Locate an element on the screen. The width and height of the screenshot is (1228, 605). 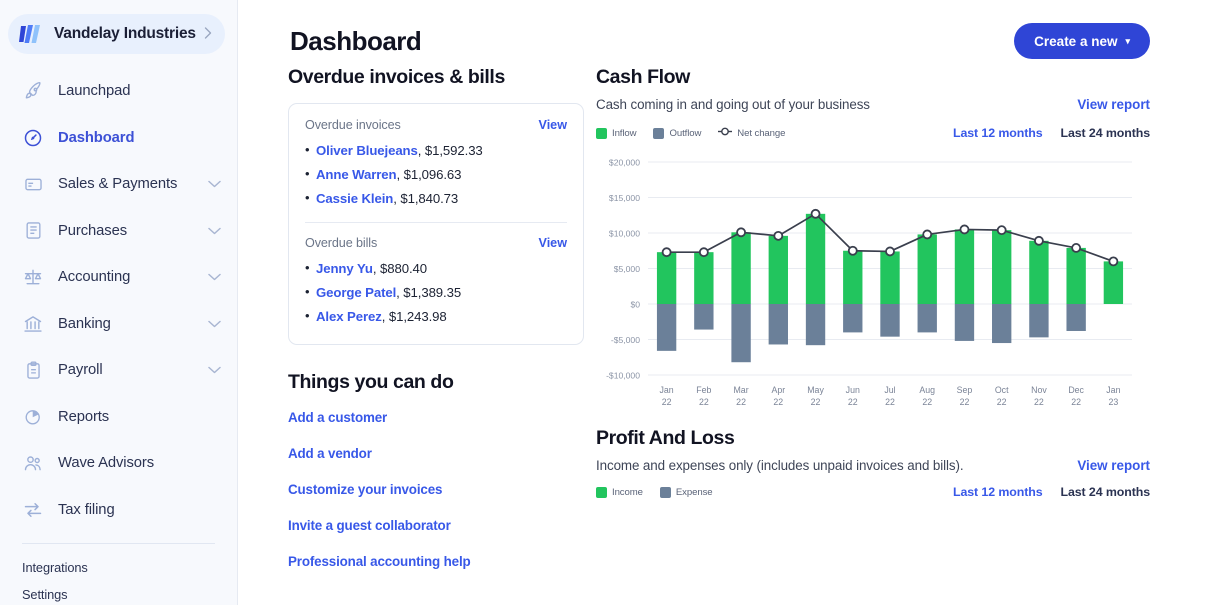
company-name: Vandelay Industries is located at coordinates (125, 33).